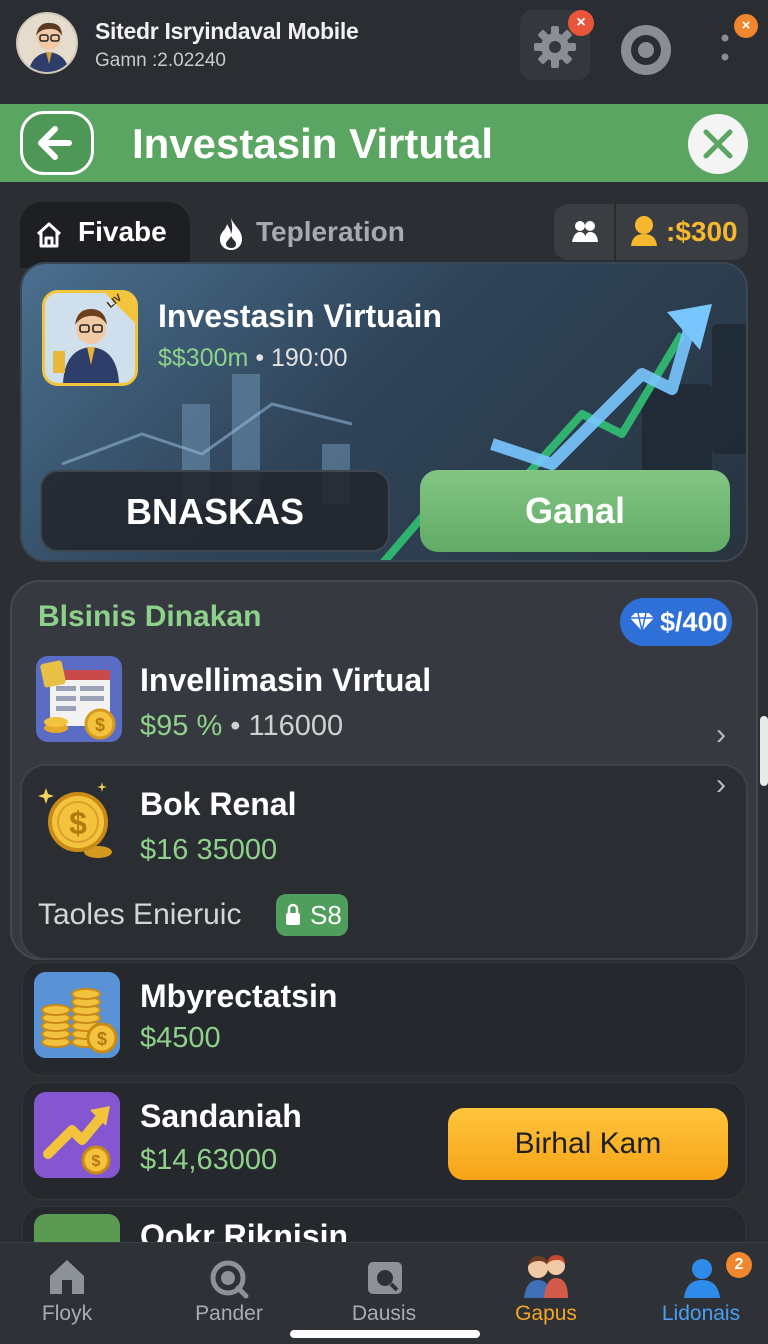 This screenshot has width=768, height=1344. What do you see at coordinates (221, 1116) in the screenshot?
I see `item-title: Sandaniah` at bounding box center [221, 1116].